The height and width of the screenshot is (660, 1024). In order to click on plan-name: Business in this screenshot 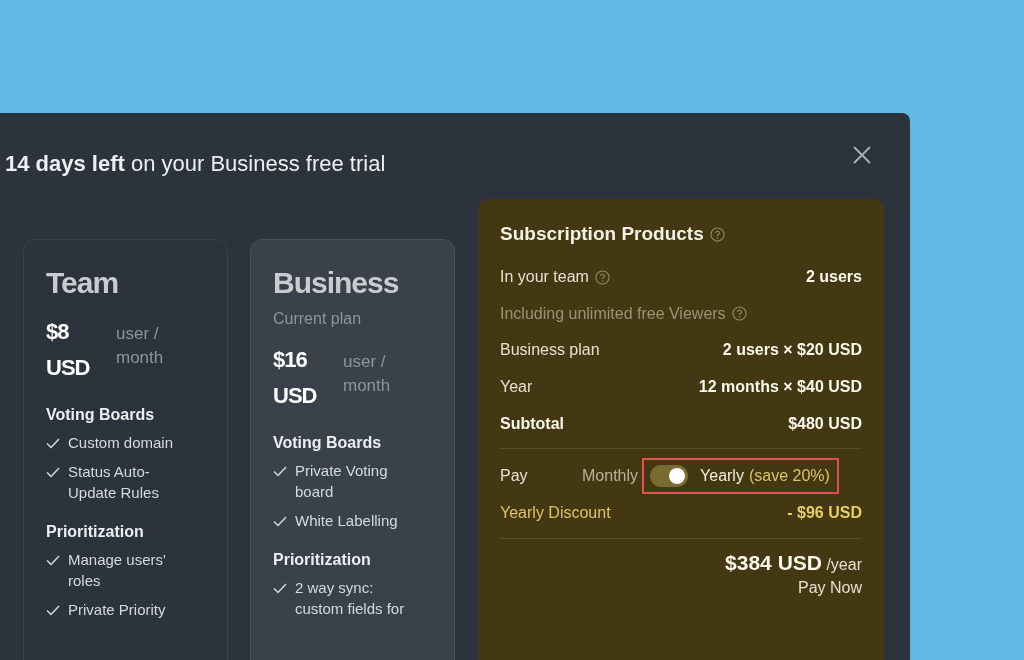, I will do `click(336, 283)`.